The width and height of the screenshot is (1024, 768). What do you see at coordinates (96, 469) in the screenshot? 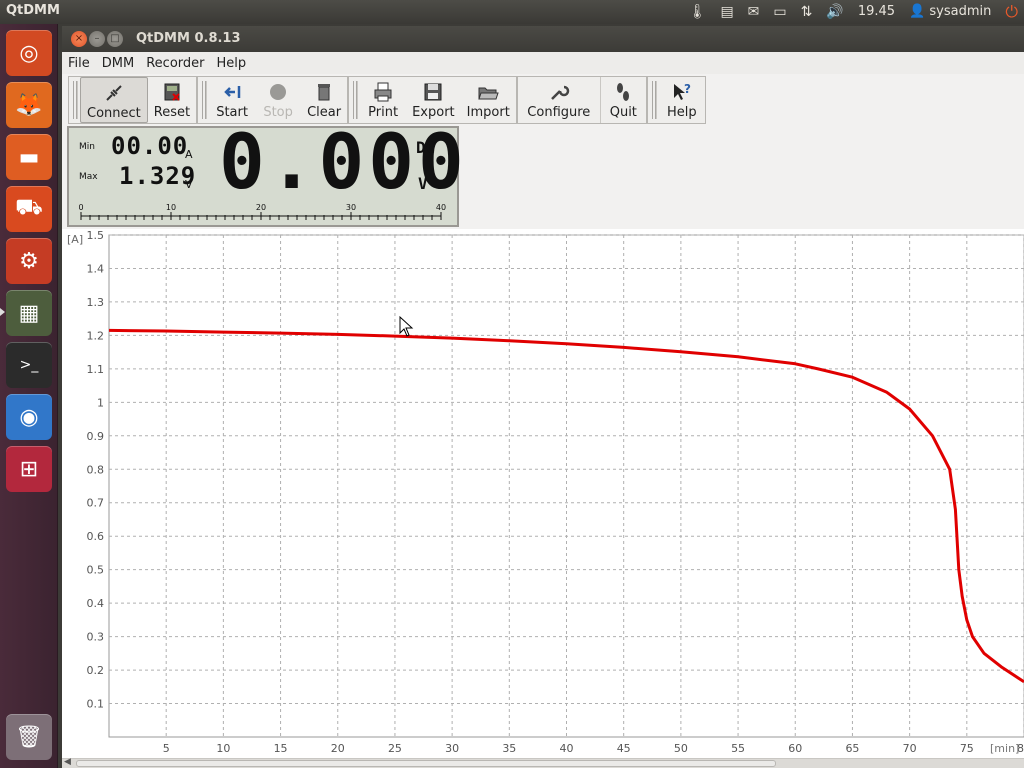
I see `y-tick-label: 0.8` at bounding box center [96, 469].